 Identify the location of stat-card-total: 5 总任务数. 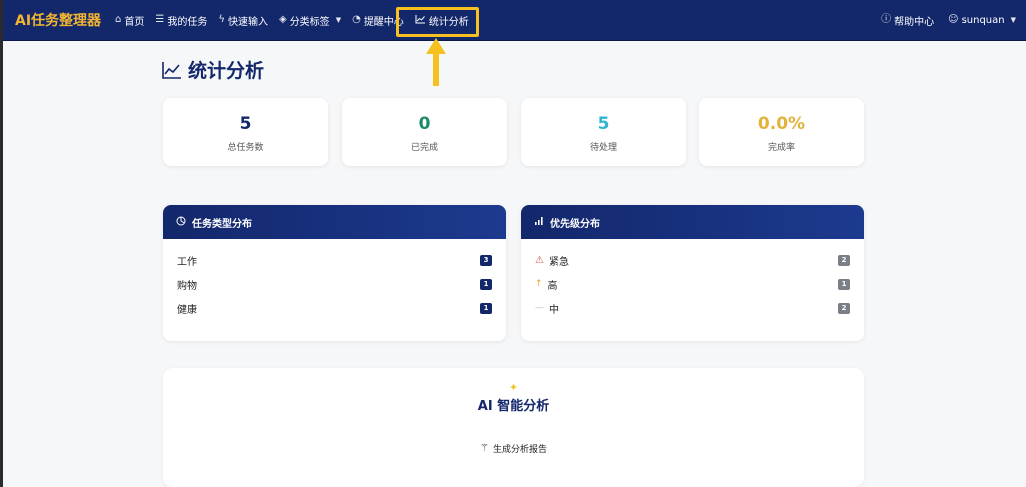
(245, 132).